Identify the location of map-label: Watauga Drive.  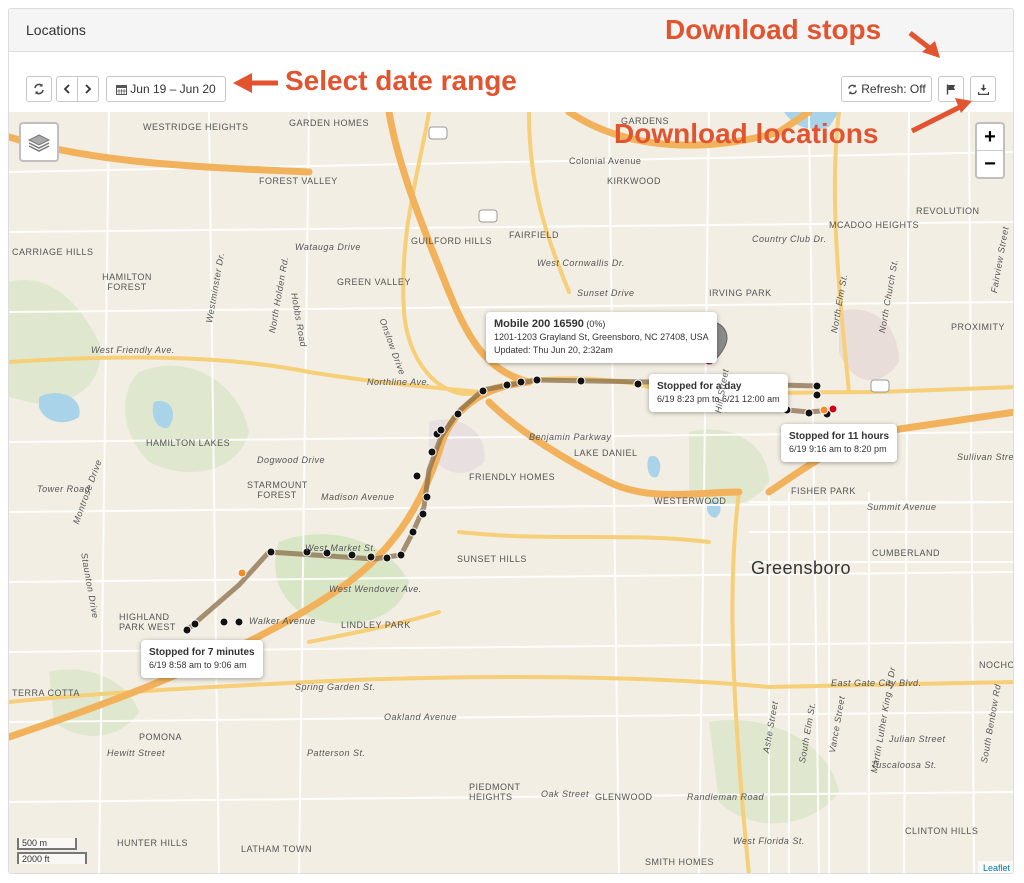
(328, 247).